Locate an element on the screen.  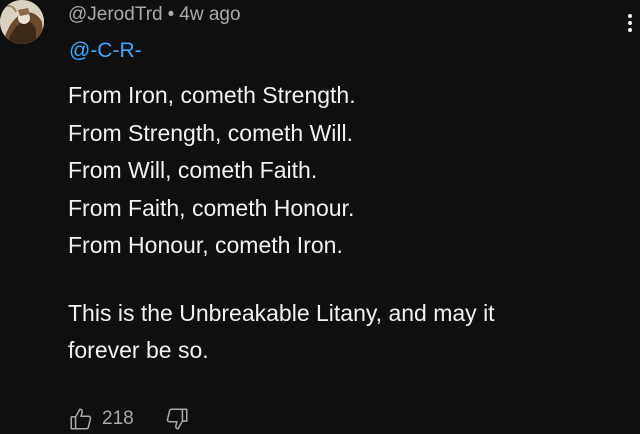
comment-line: From Faith, cometh Honour. is located at coordinates (211, 207).